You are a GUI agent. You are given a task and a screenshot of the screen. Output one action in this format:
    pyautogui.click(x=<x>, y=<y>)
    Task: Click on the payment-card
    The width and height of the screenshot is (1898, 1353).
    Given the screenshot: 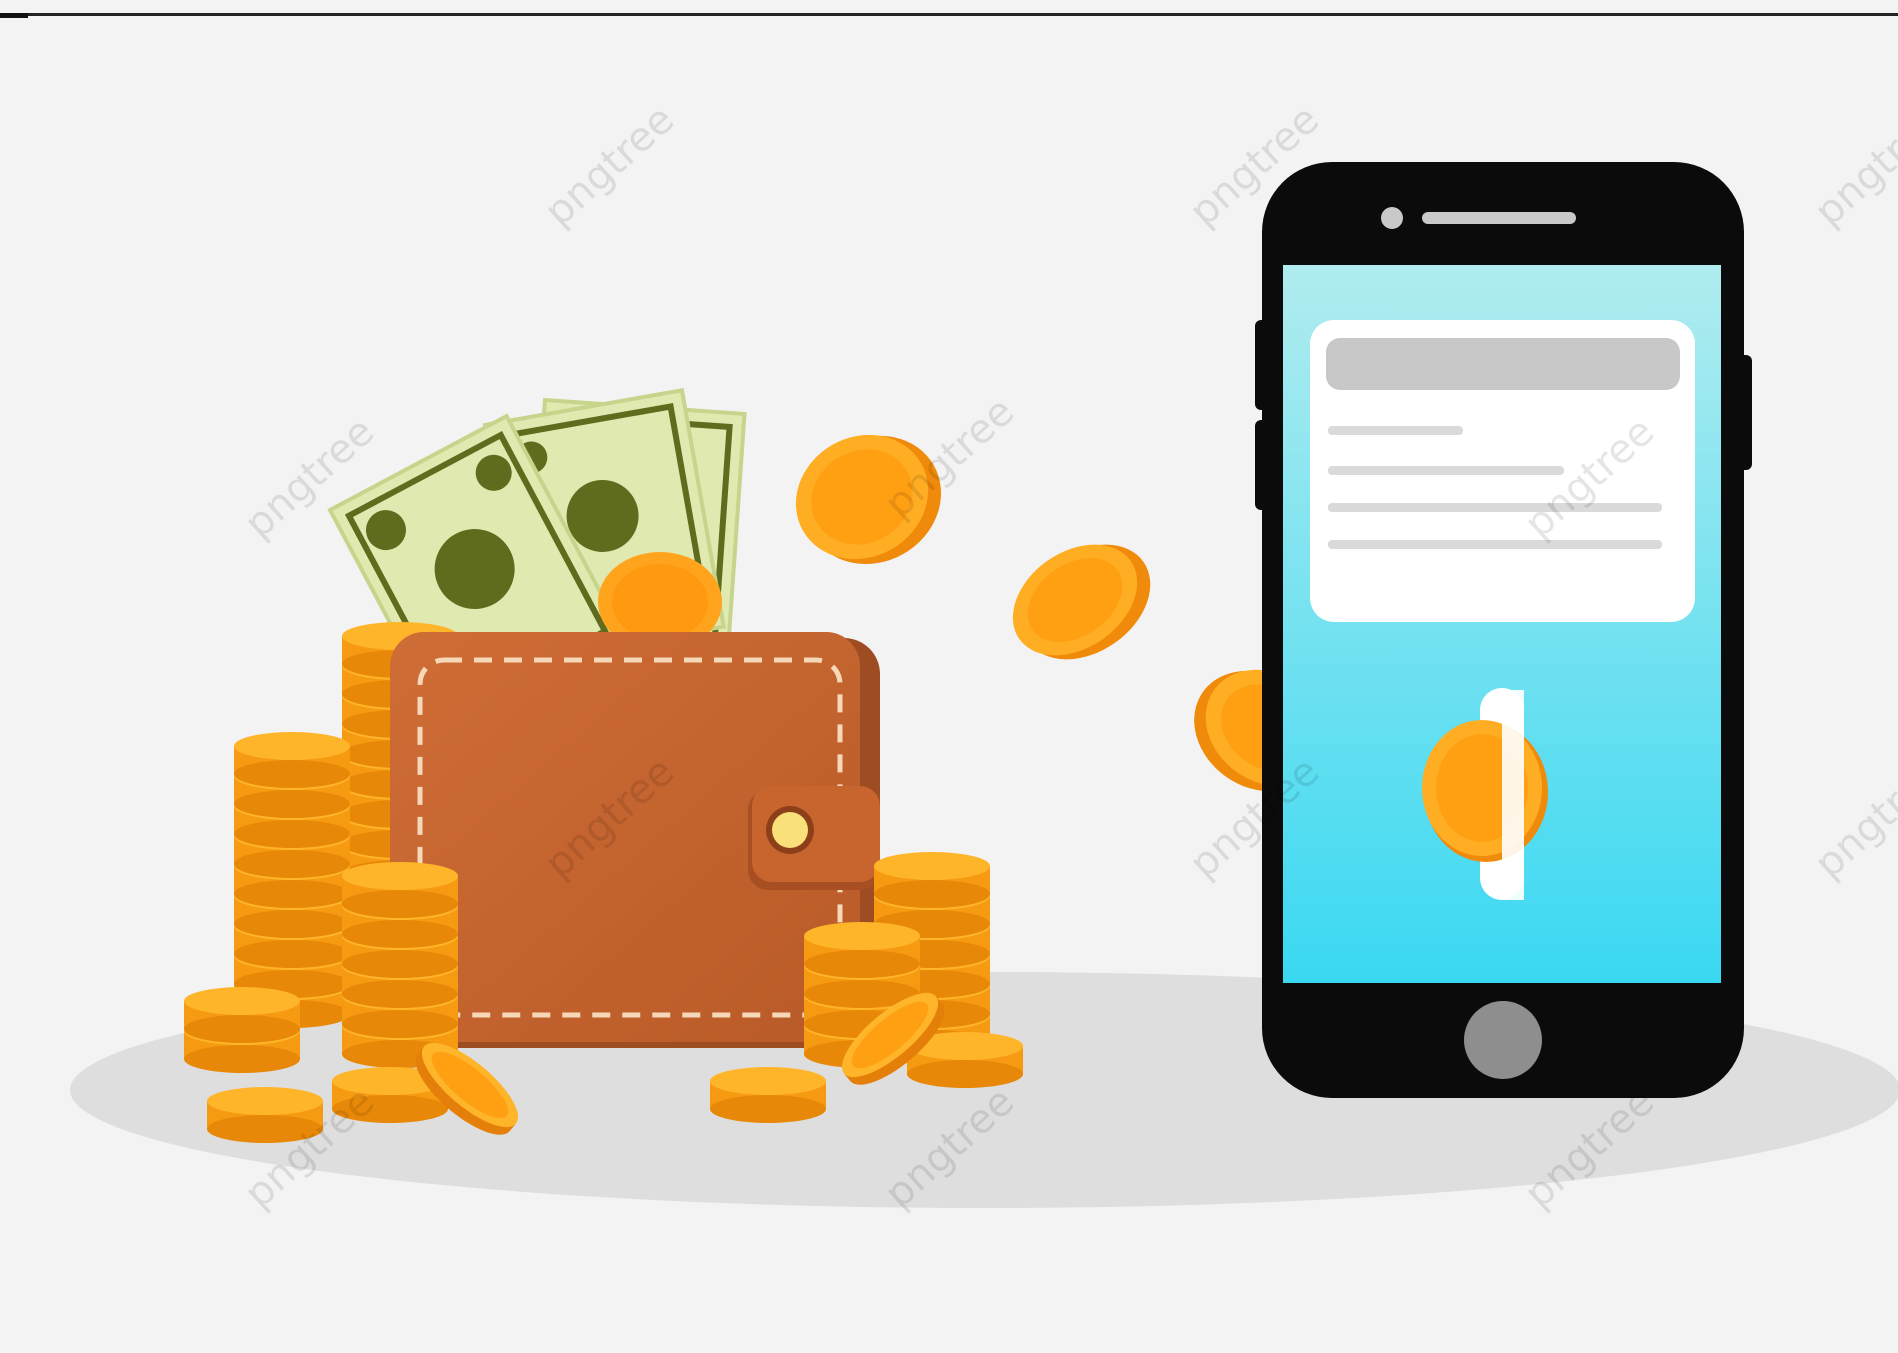 What is the action you would take?
    pyautogui.click(x=1502, y=471)
    